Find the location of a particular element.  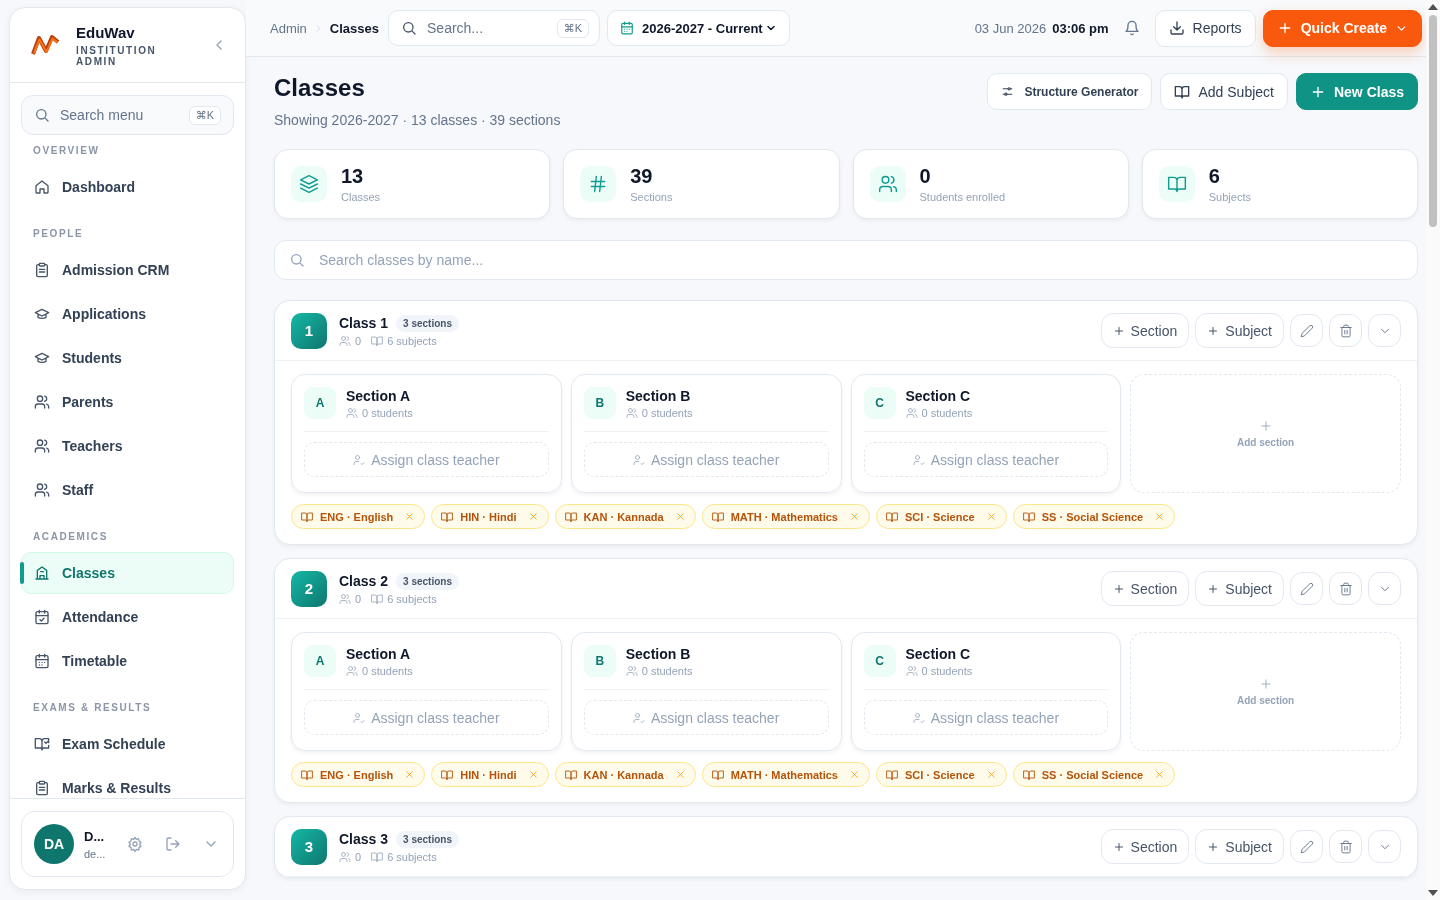

search-field: Search... ⌘K is located at coordinates (494, 28).